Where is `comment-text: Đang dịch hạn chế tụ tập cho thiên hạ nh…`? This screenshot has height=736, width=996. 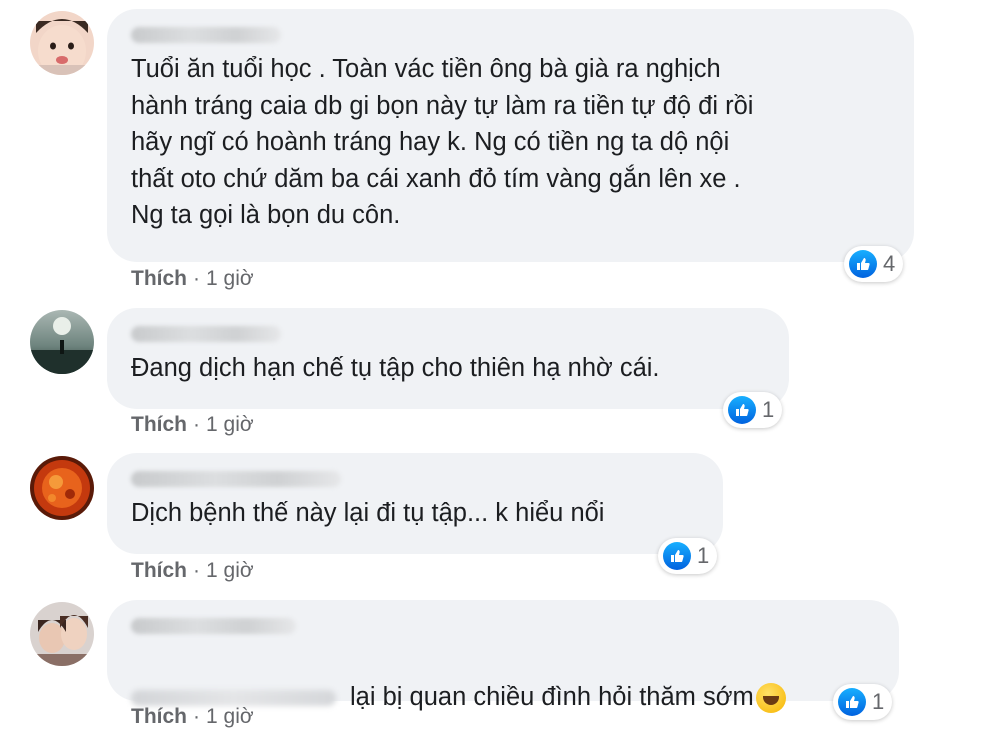
comment-text: Đang dịch hạn chế tụ tập cho thiên hạ nh… is located at coordinates (395, 368).